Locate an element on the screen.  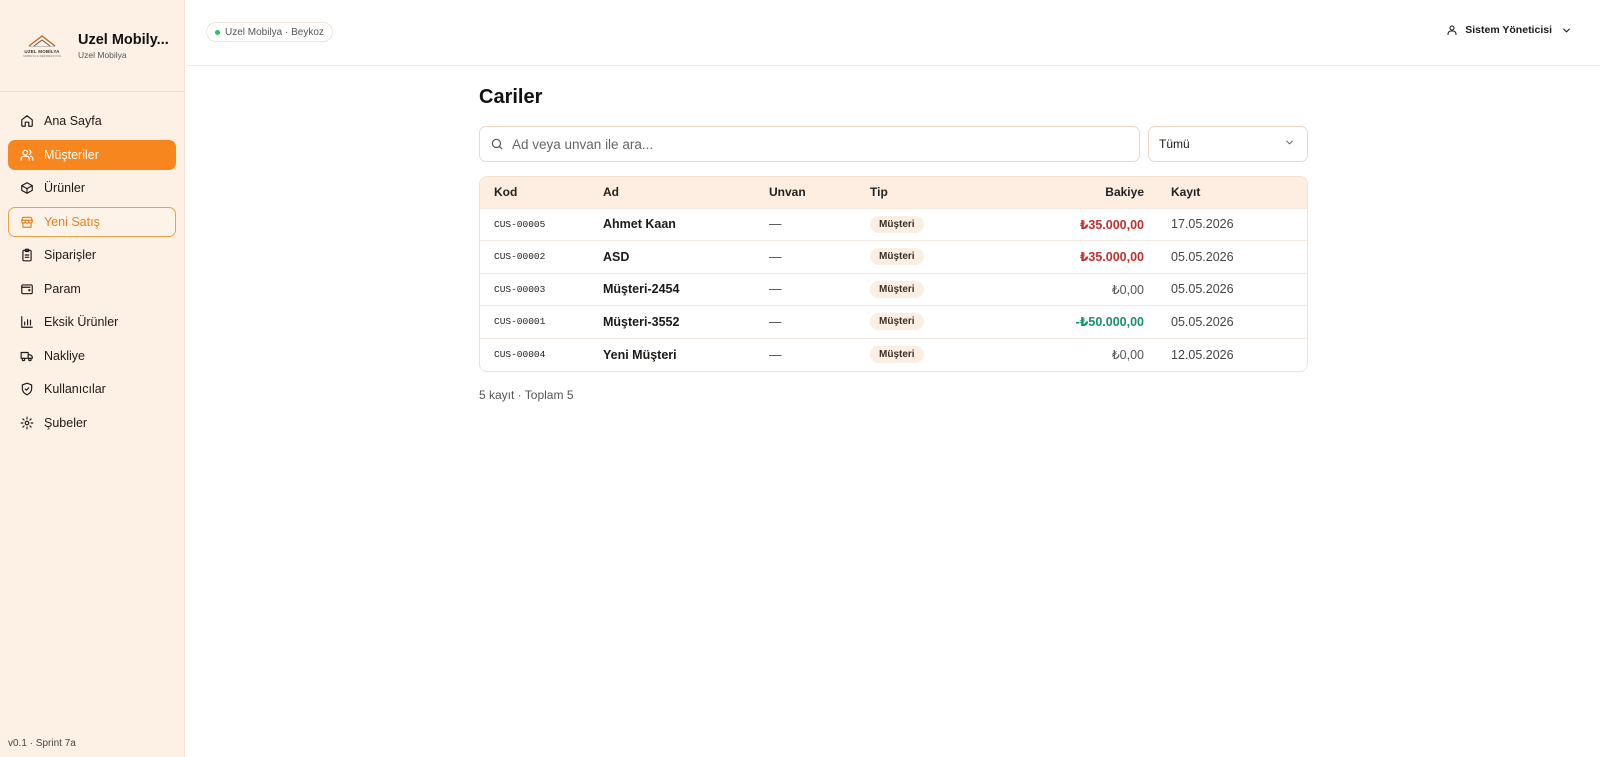
cell-kod: CUS-00005 is located at coordinates (520, 224).